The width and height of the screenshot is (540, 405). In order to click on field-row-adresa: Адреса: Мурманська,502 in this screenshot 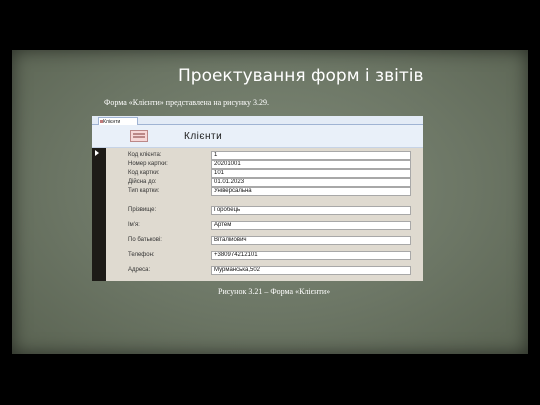, I will do `click(264, 271)`.